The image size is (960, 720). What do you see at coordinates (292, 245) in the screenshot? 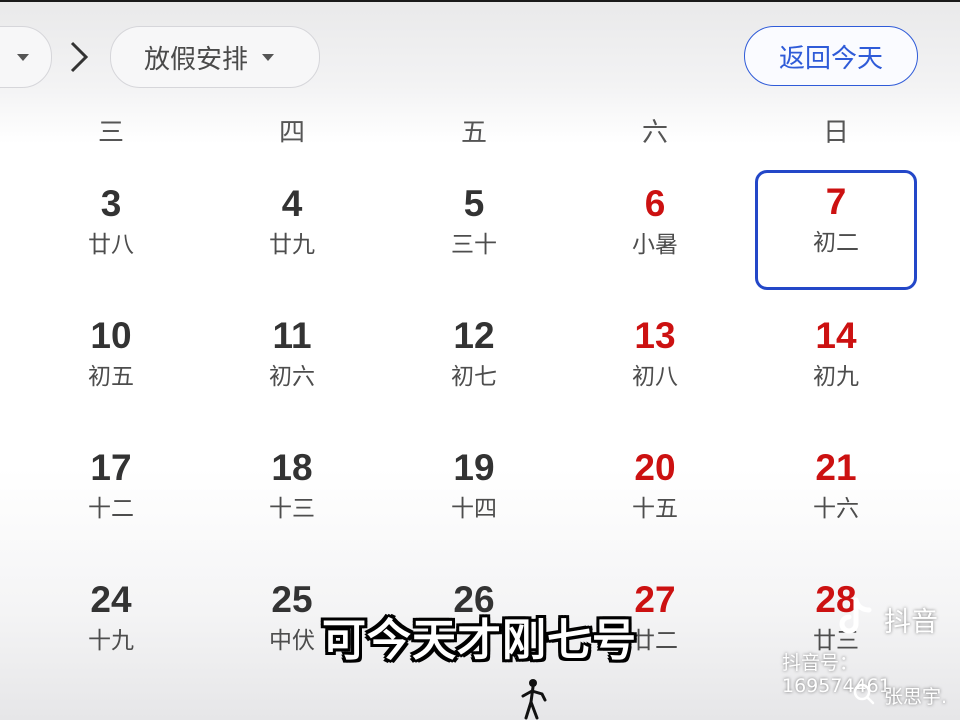
I see `lunar-date: 廿九` at bounding box center [292, 245].